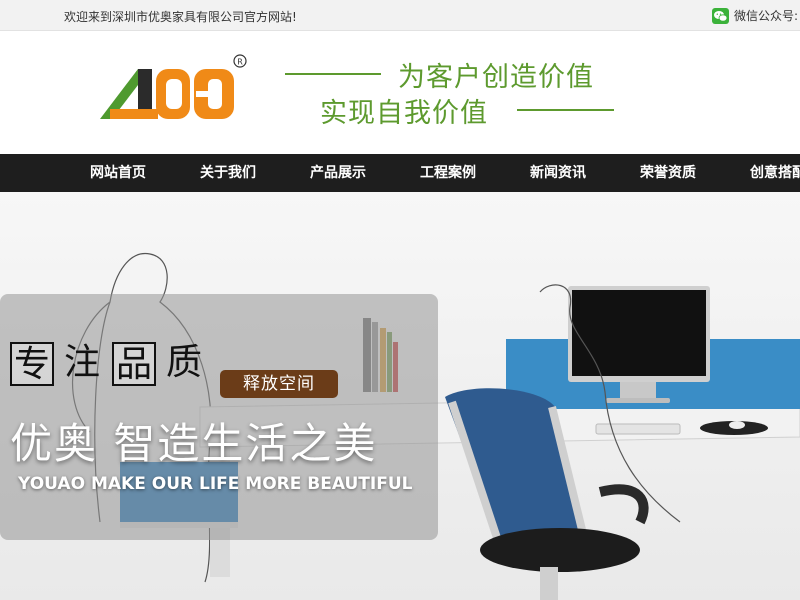  What do you see at coordinates (775, 173) in the screenshot?
I see `nav-item-creative: 创意搭配` at bounding box center [775, 173].